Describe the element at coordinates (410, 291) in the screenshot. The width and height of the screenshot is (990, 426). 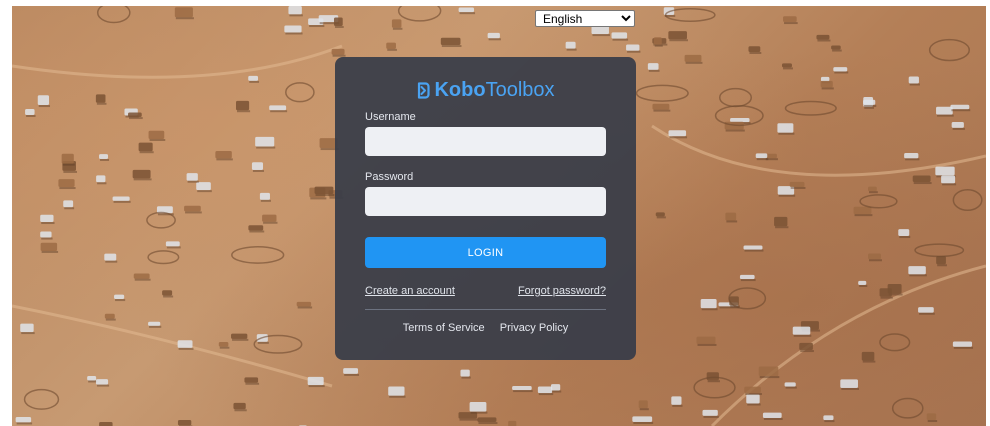
I see `create-account-link: Create an account` at that location.